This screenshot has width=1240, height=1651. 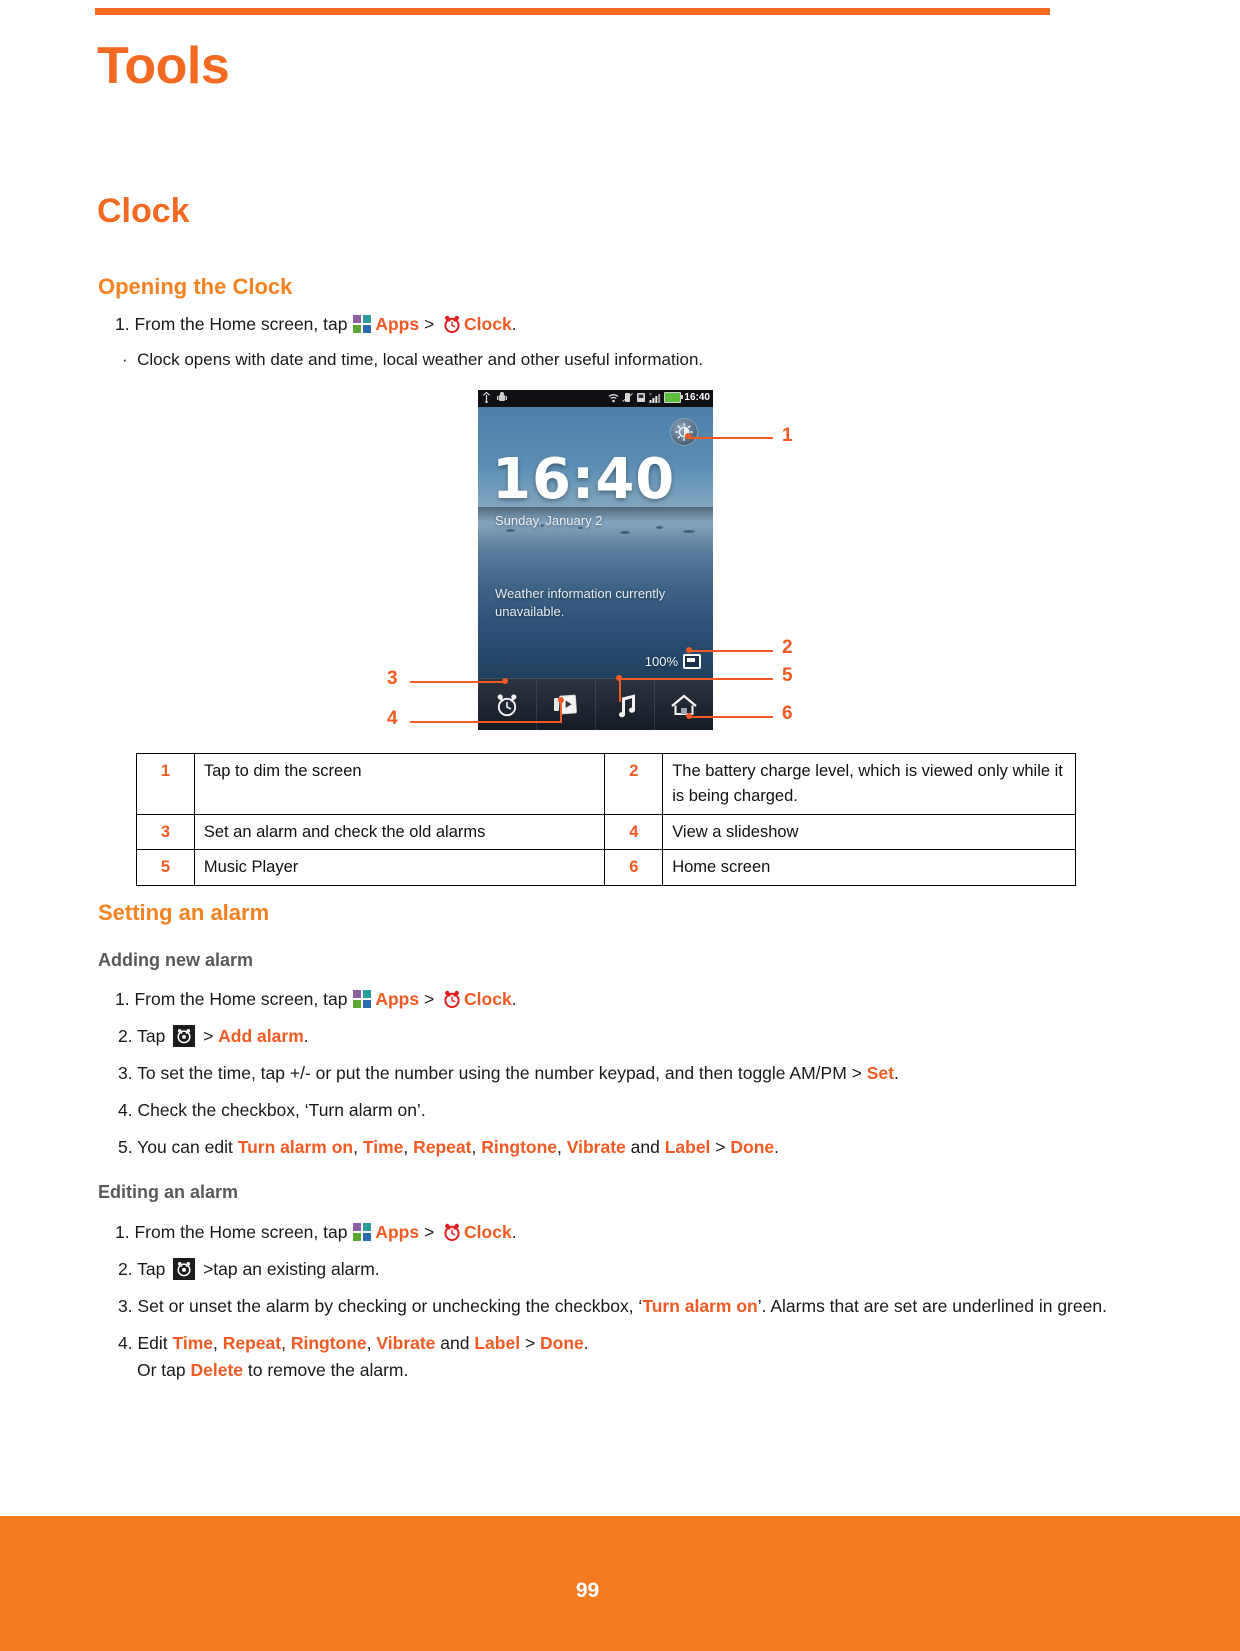 I want to click on clock-date-display: Sunday, January 2, so click(x=549, y=520).